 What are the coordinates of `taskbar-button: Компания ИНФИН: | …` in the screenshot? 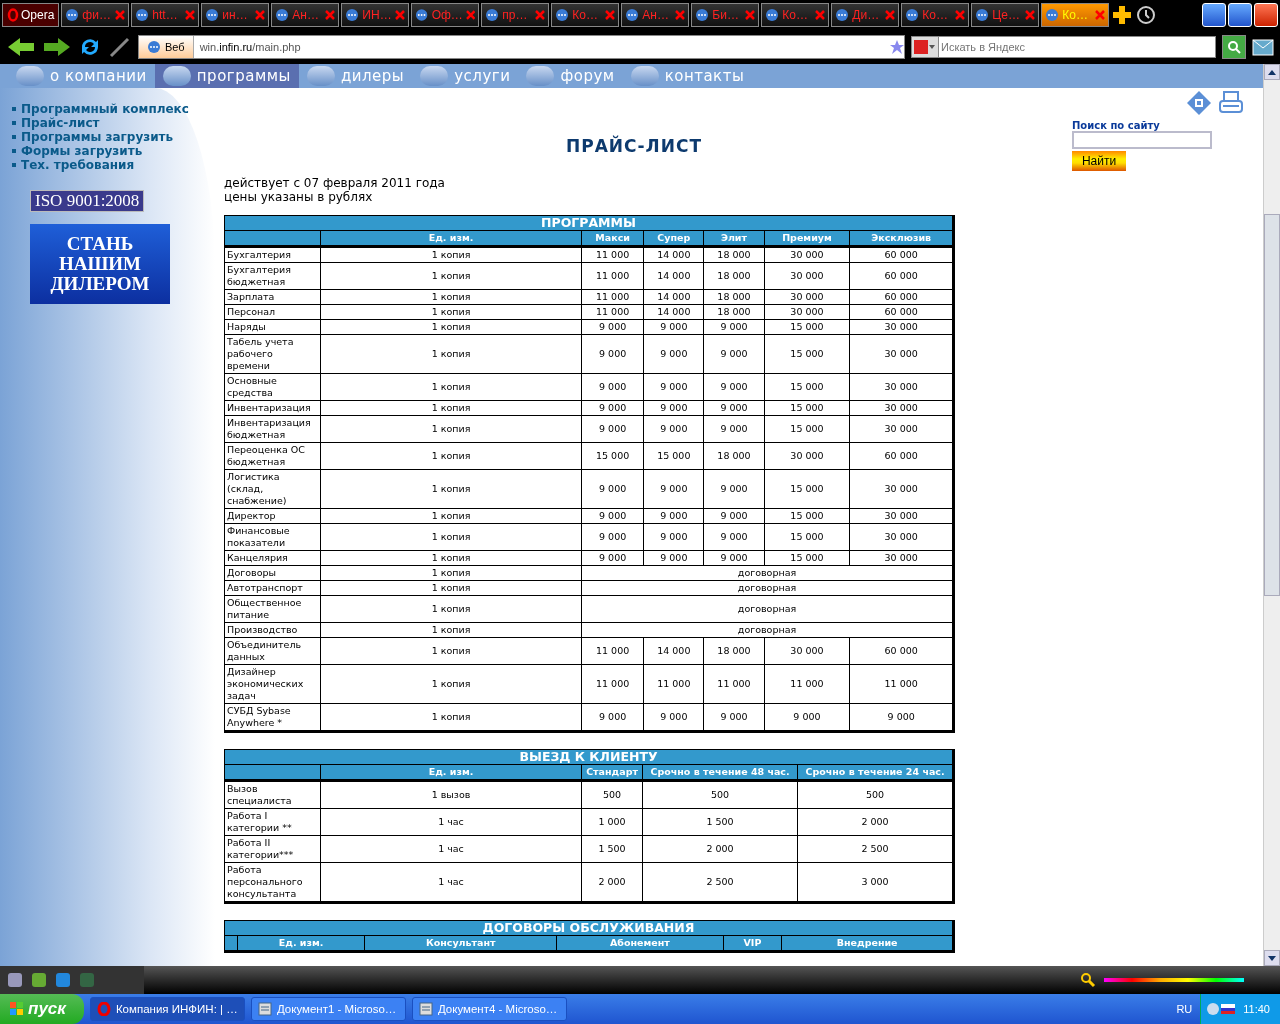 It's located at (167, 1009).